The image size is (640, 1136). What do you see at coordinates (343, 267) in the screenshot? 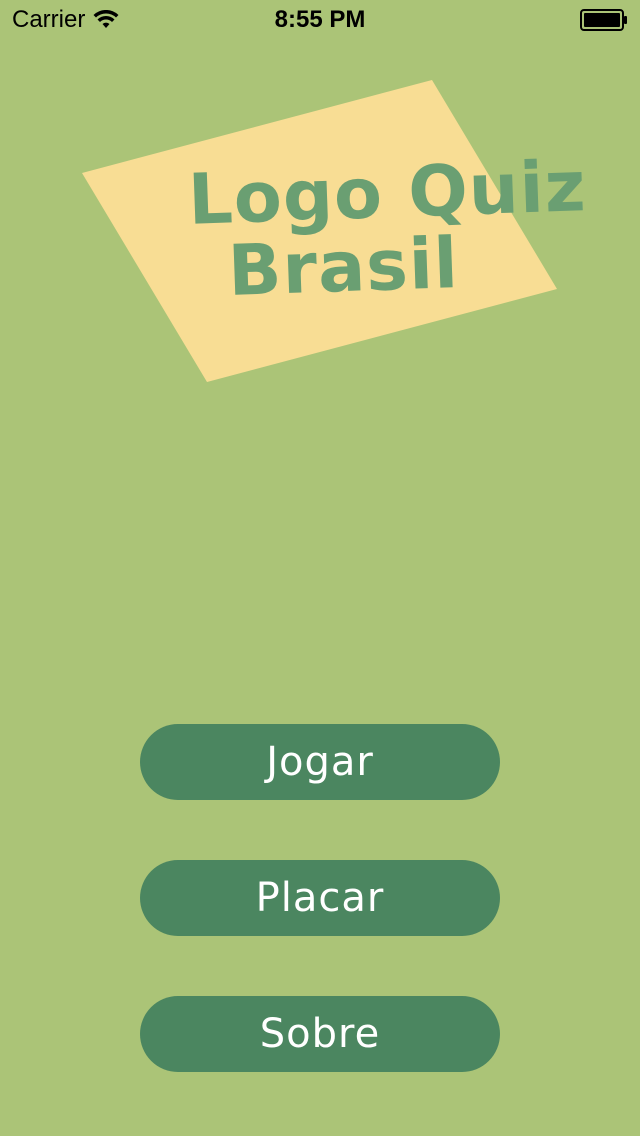
I see `logo-title-line2: Brasil` at bounding box center [343, 267].